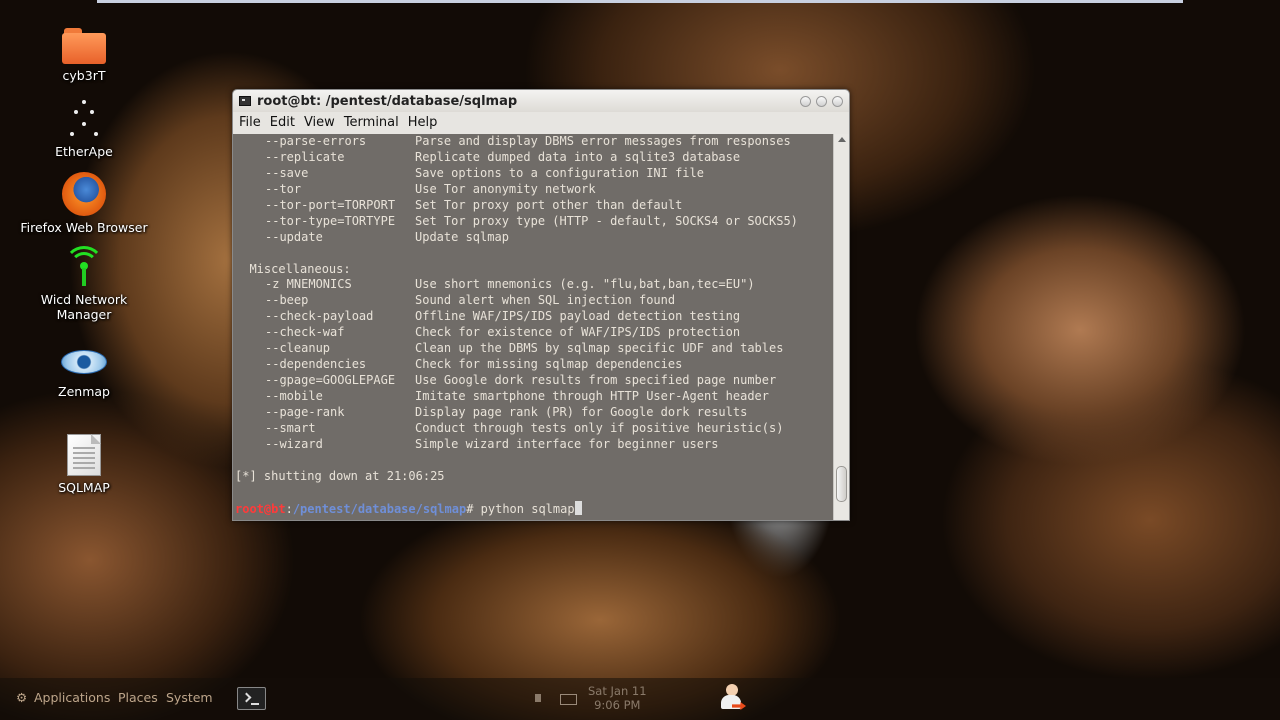 The width and height of the screenshot is (1280, 720). What do you see at coordinates (308, 284) in the screenshot?
I see `option-flag: -z MNEMONICS` at bounding box center [308, 284].